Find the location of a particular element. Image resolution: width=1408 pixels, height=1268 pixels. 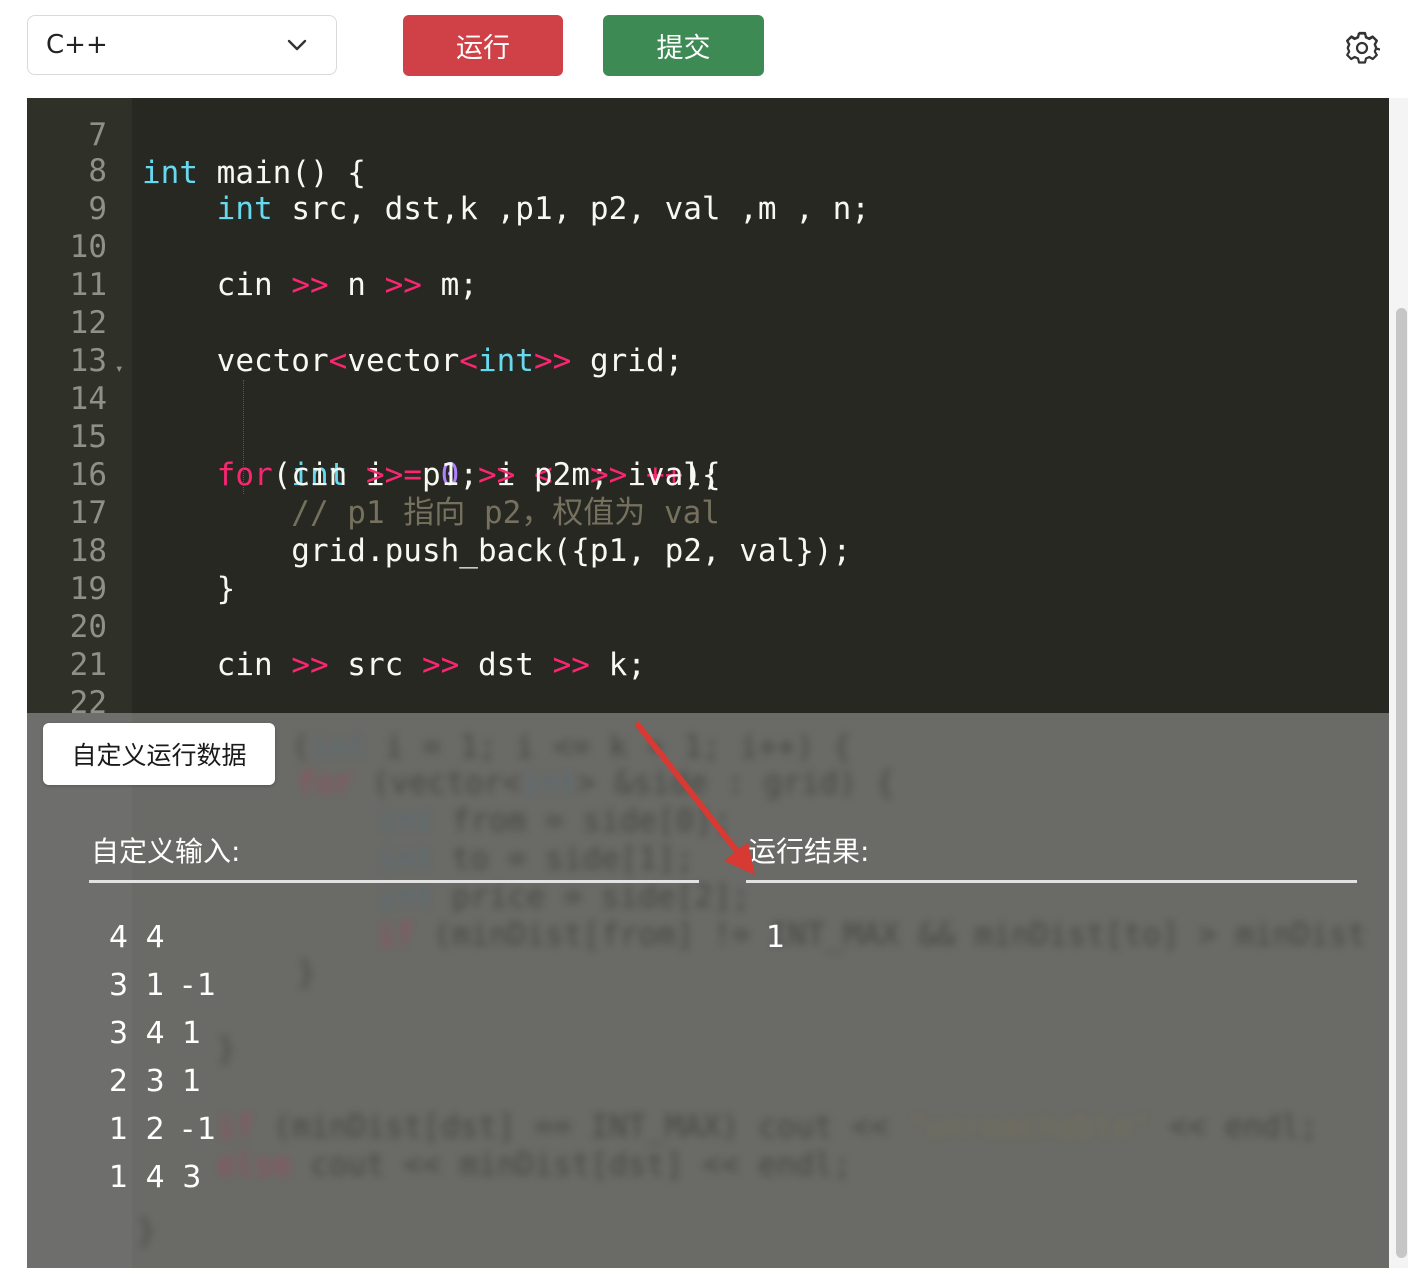

gear-icon is located at coordinates (1362, 48).